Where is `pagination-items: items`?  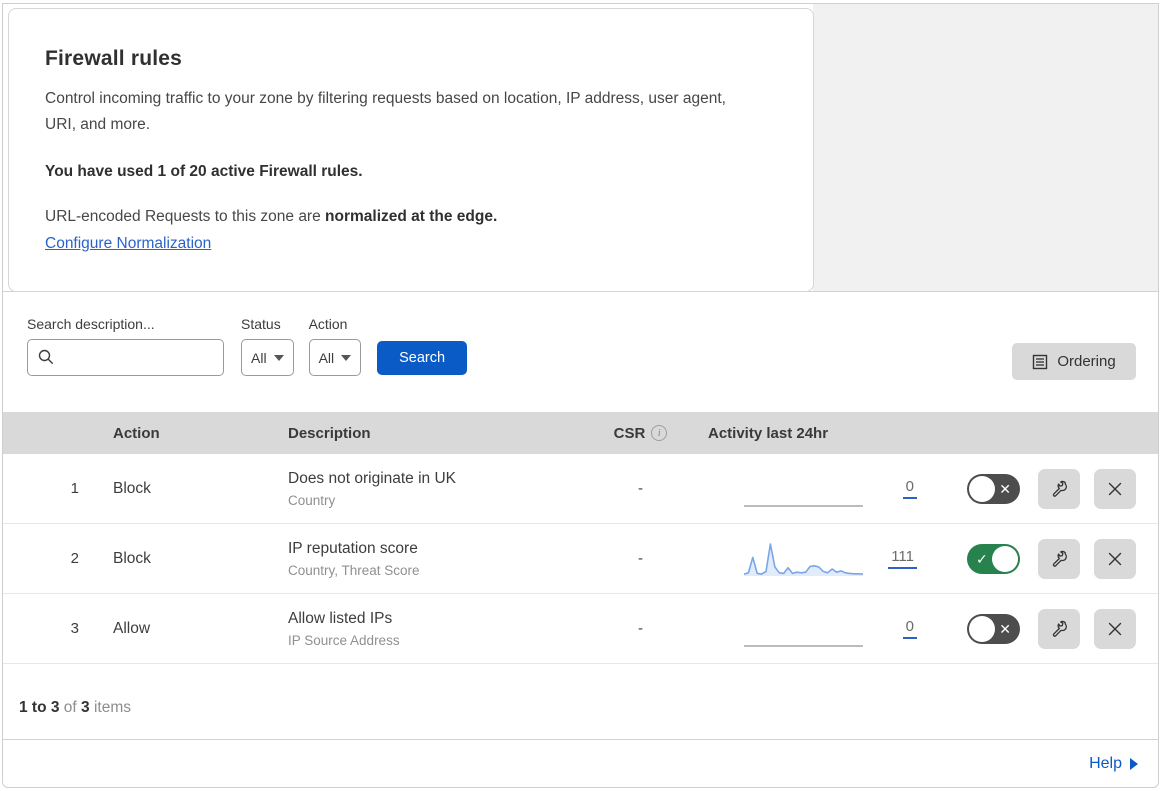 pagination-items: items is located at coordinates (110, 707).